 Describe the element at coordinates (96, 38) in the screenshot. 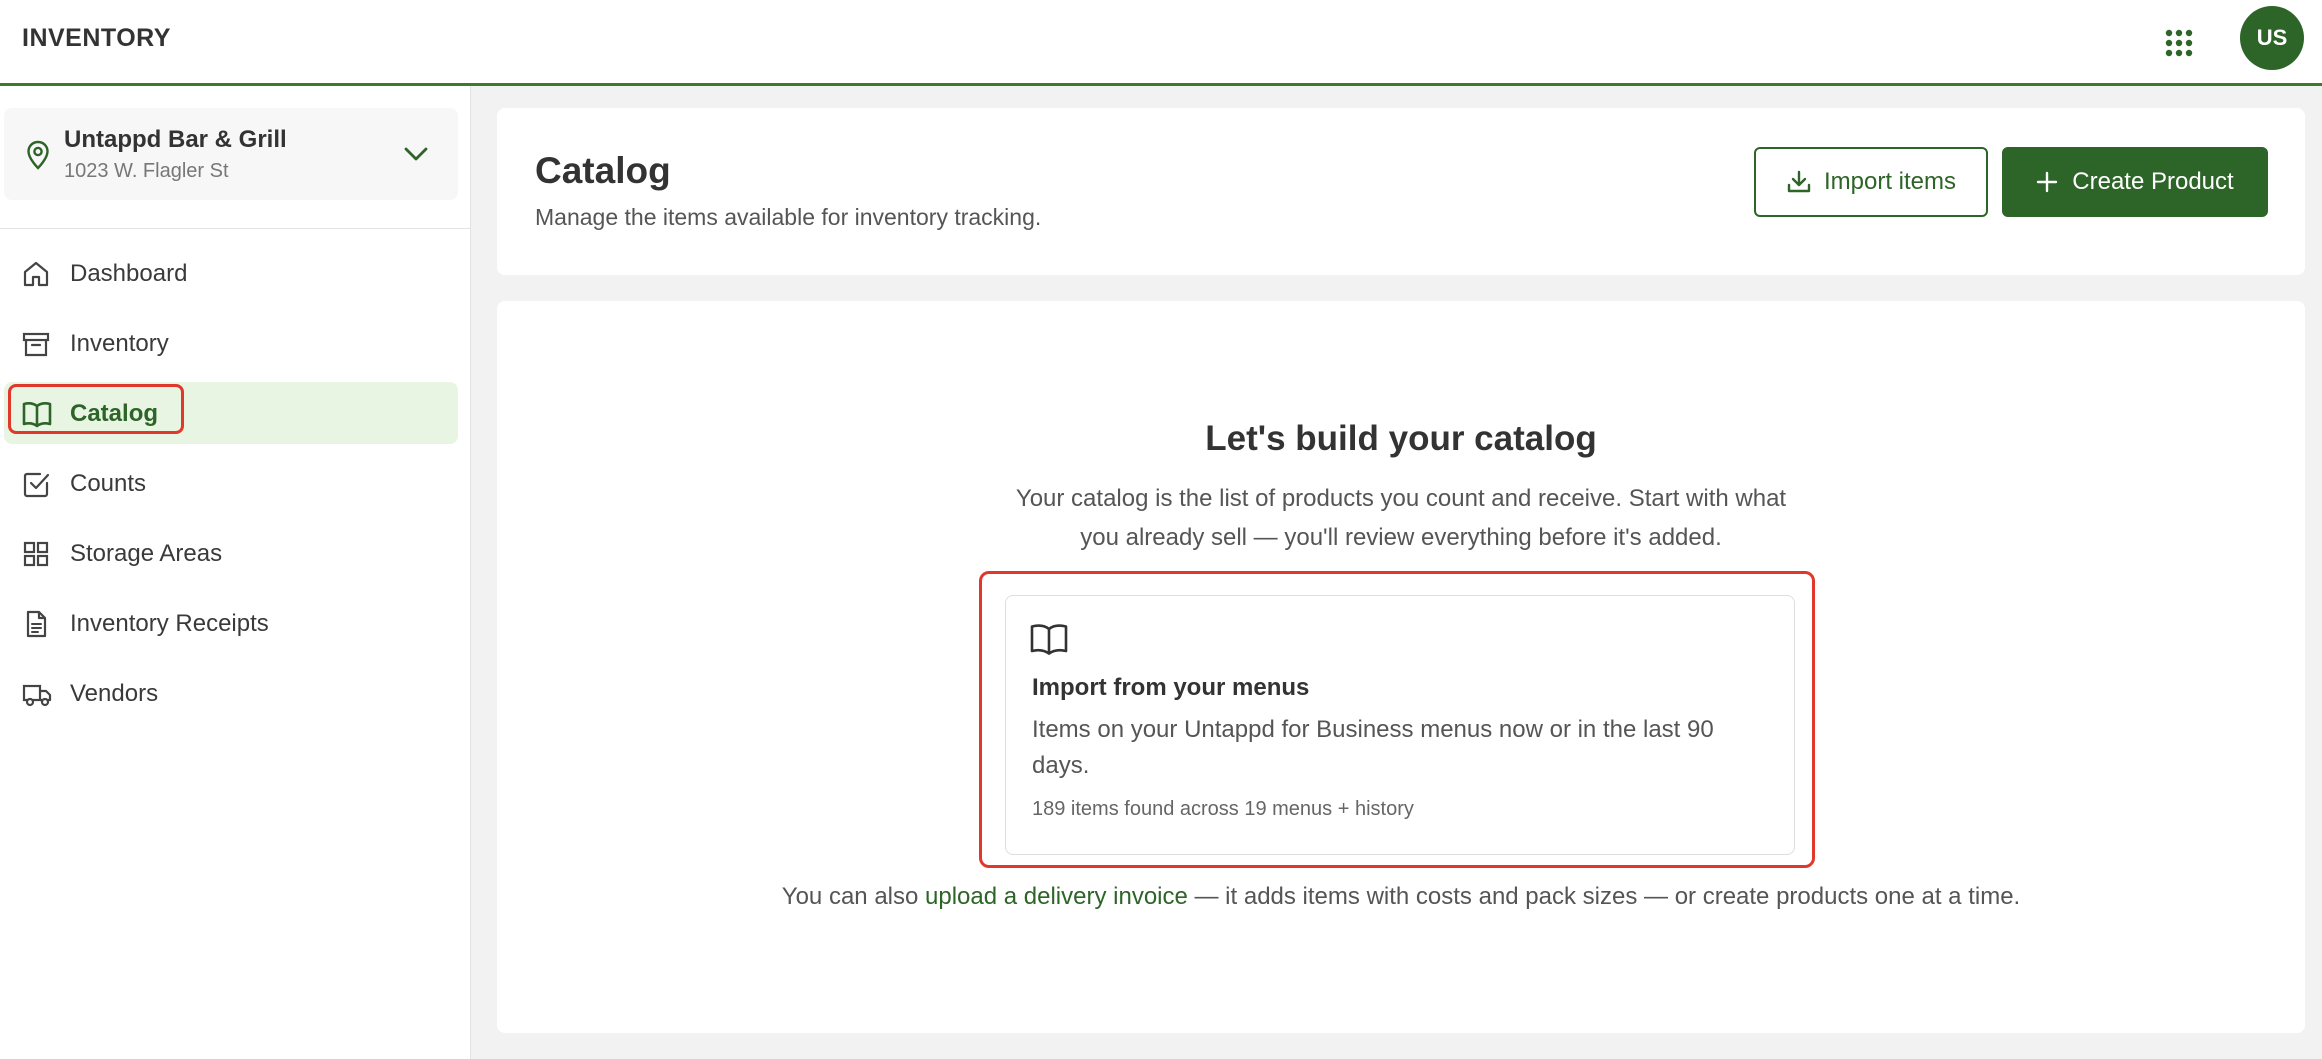

I see `app-brand: INVENTORY` at that location.